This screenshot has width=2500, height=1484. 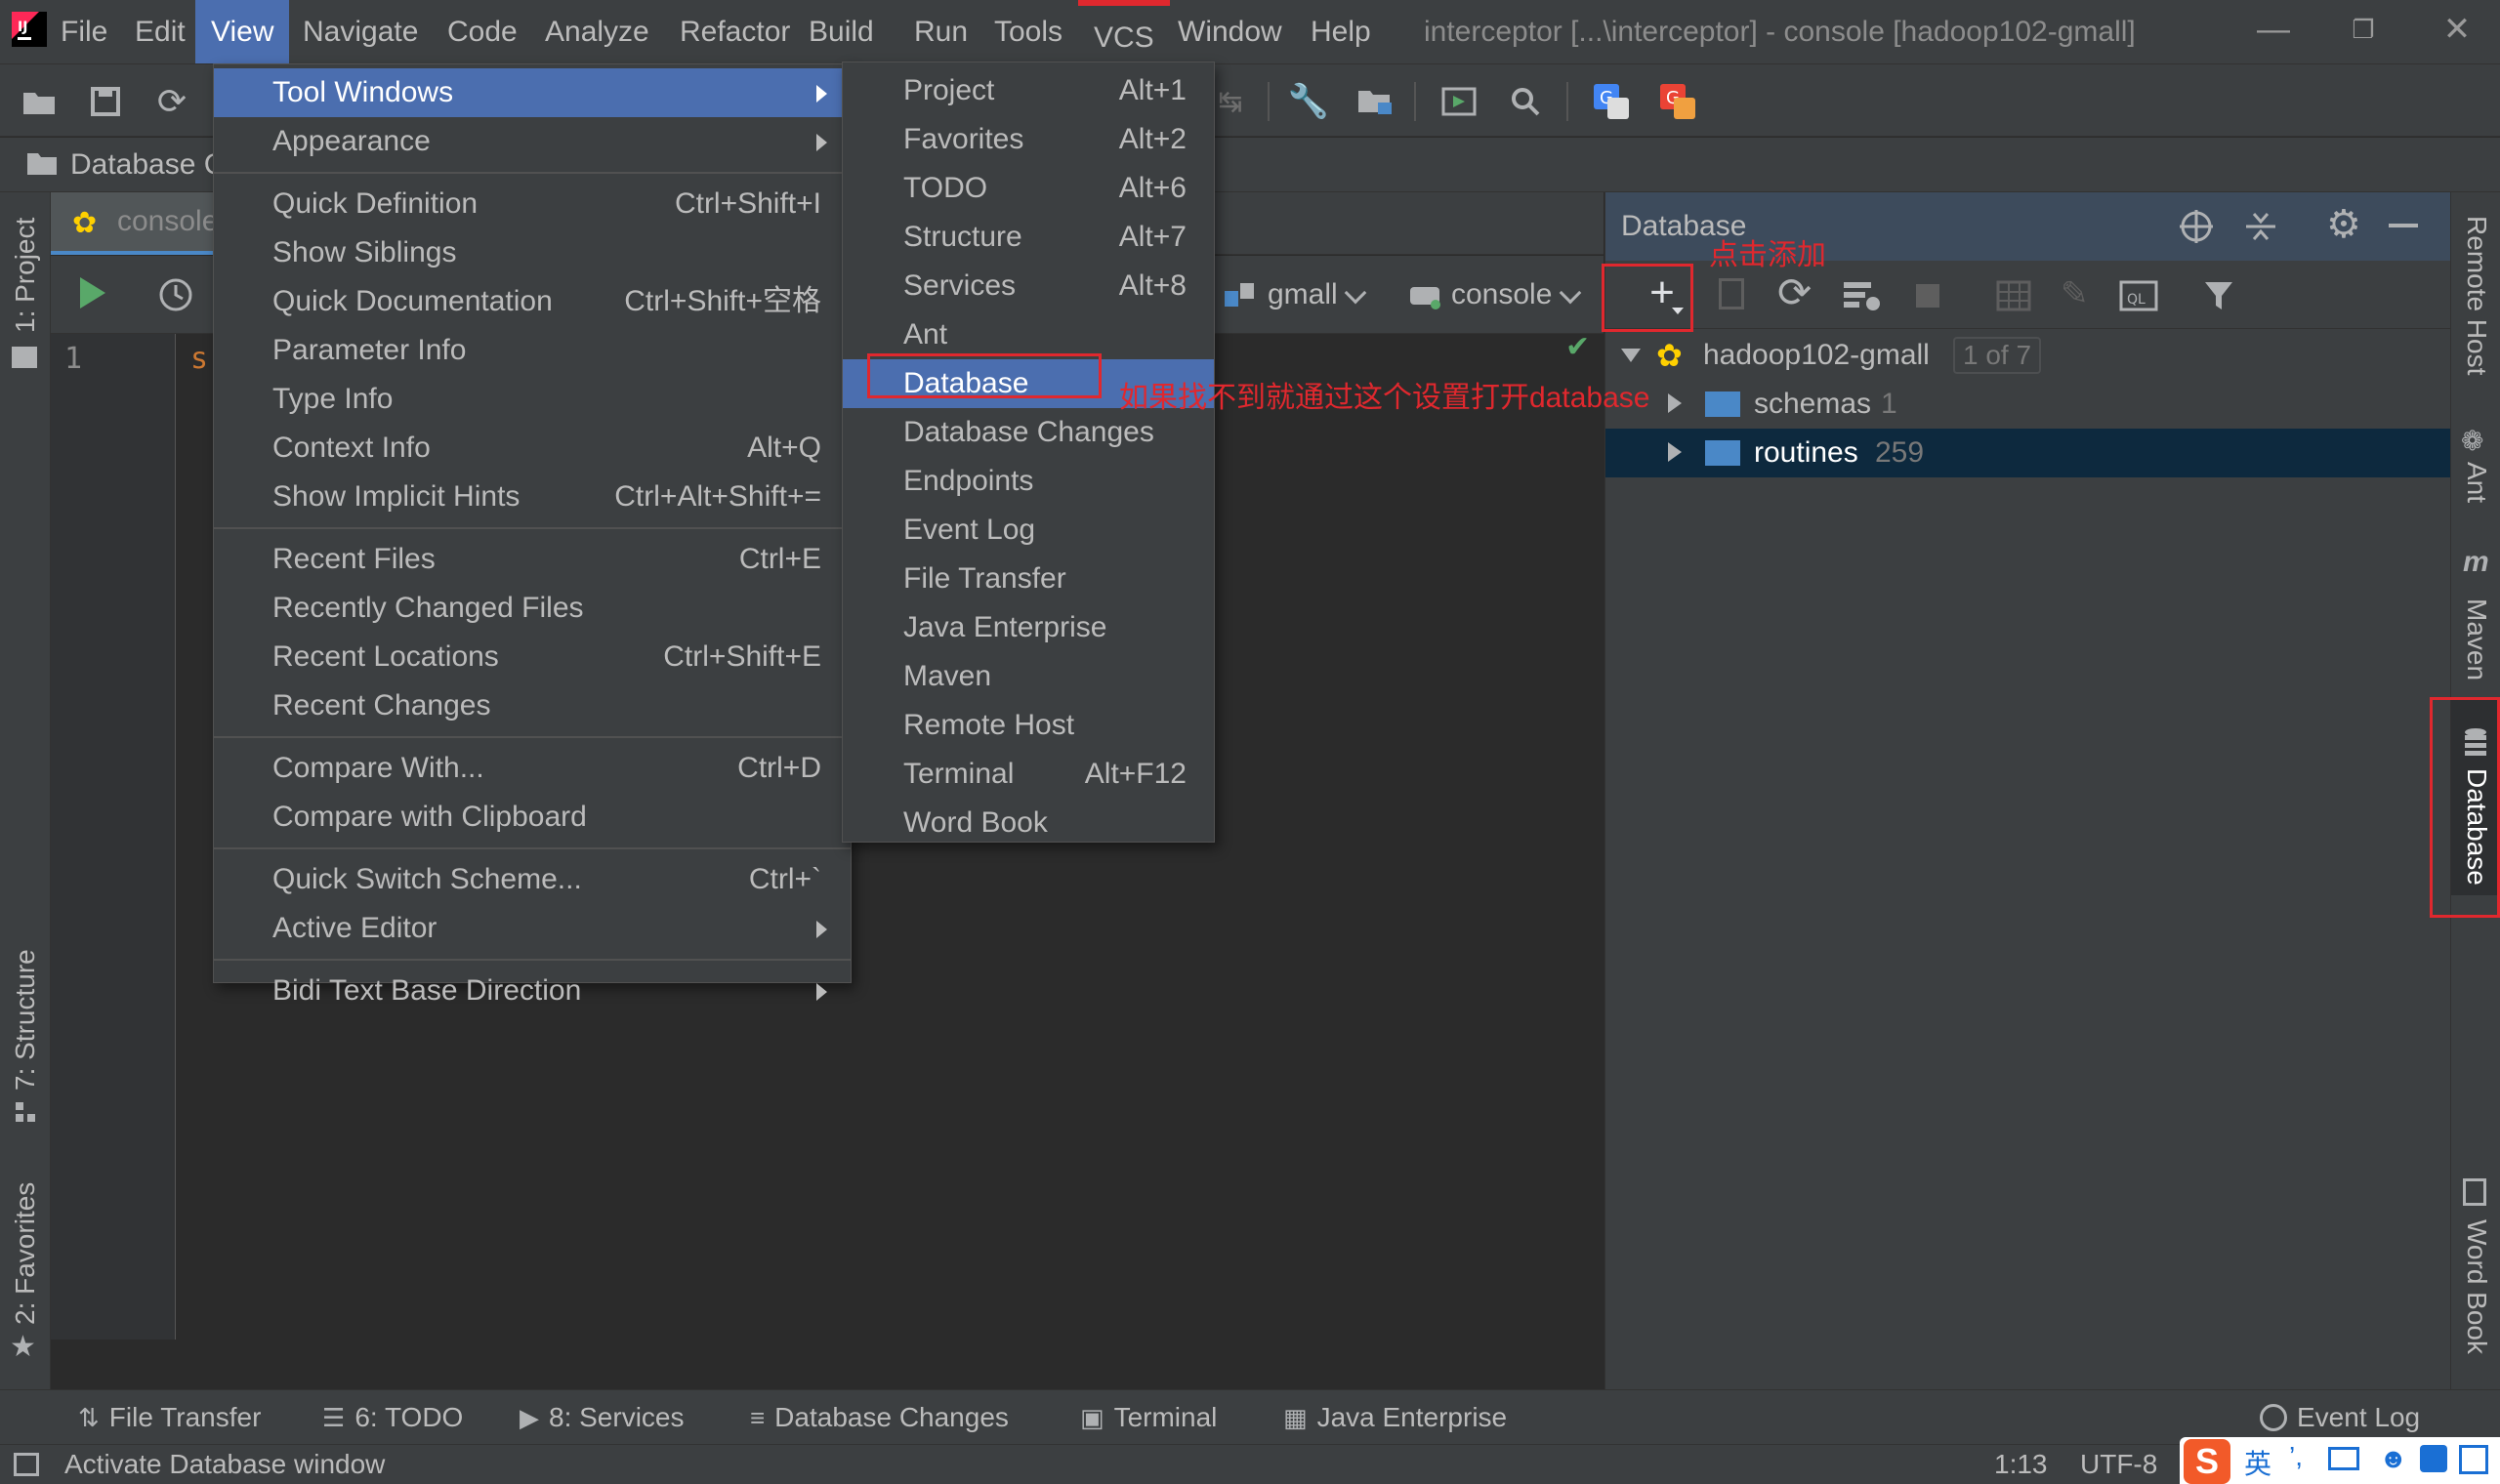 I want to click on view-menu-item: Quick Definition Ctrl+Shift+I, so click(x=532, y=204).